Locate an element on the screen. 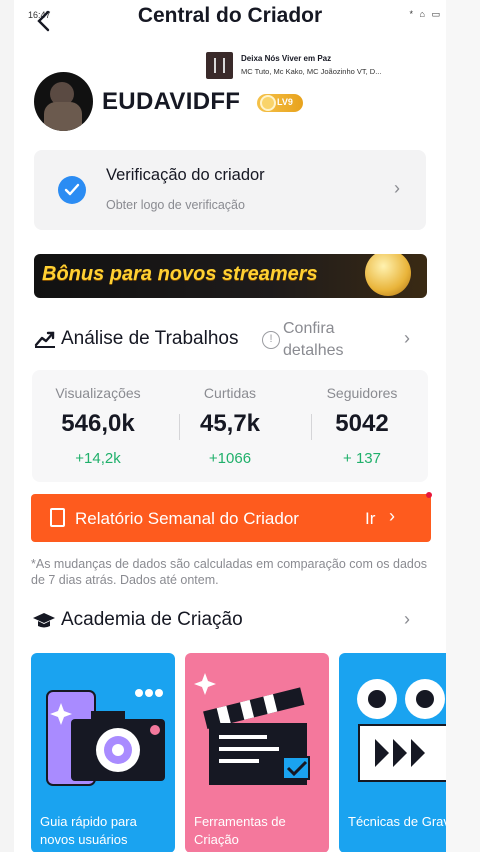 The height and width of the screenshot is (852, 480). stat-value: 45,7k is located at coordinates (230, 423).